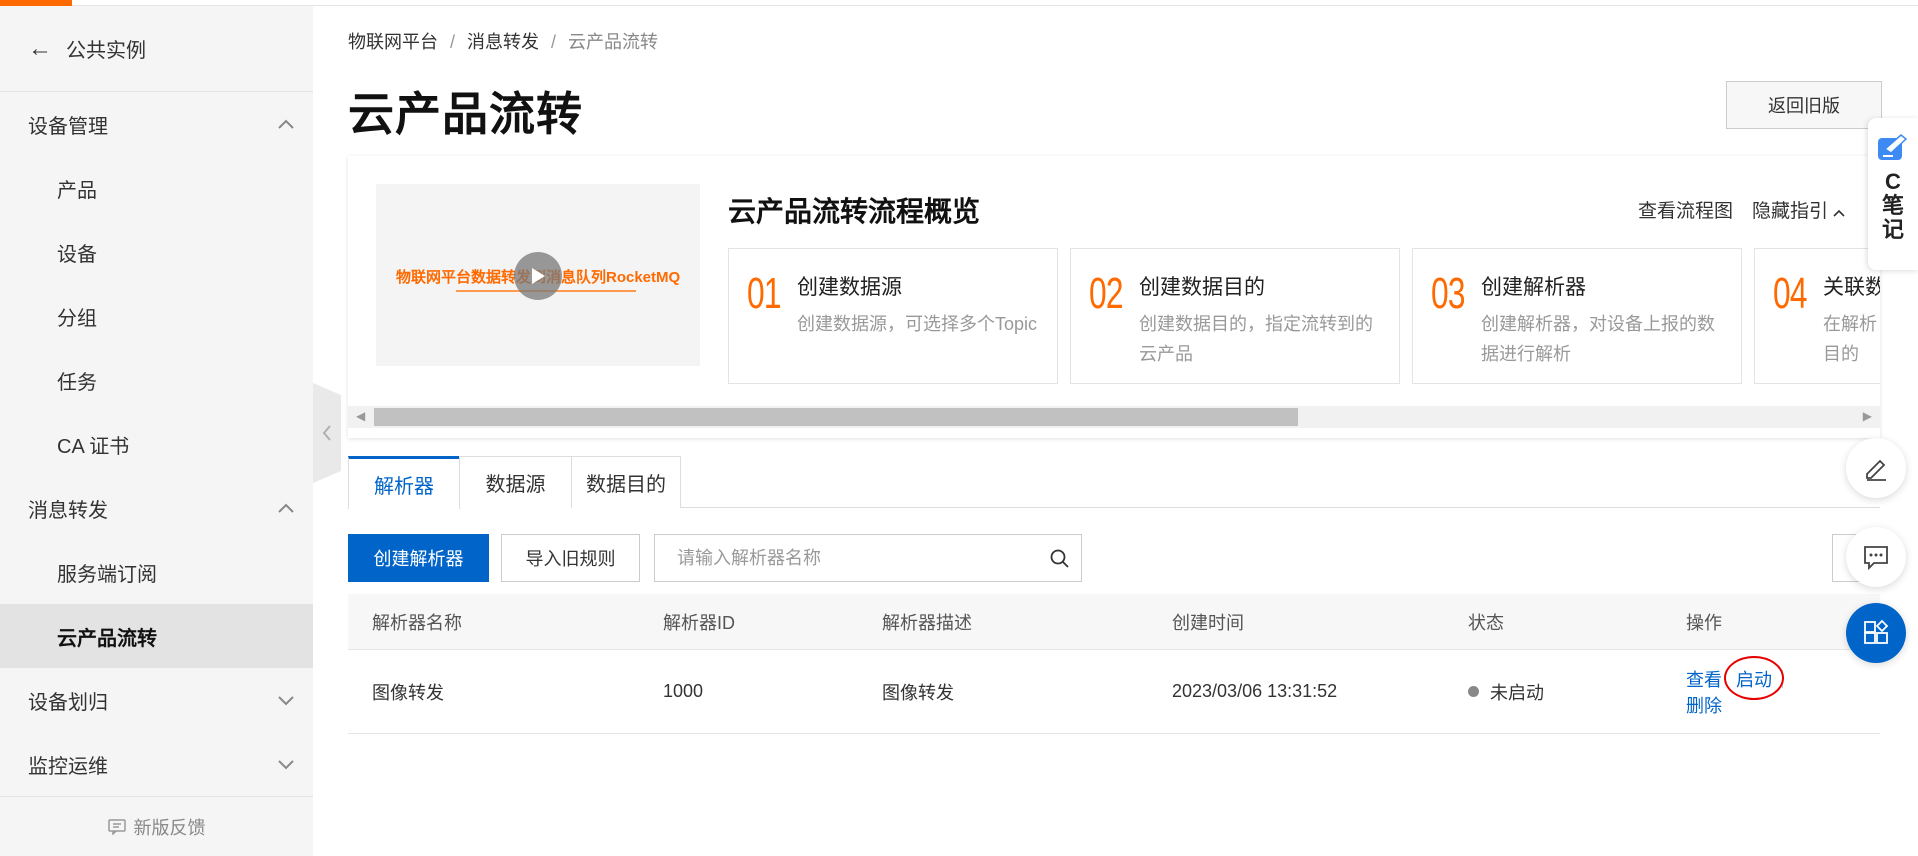  Describe the element at coordinates (917, 324) in the screenshot. I see `step-desc: 创建数据源，可选择多个Topic` at that location.